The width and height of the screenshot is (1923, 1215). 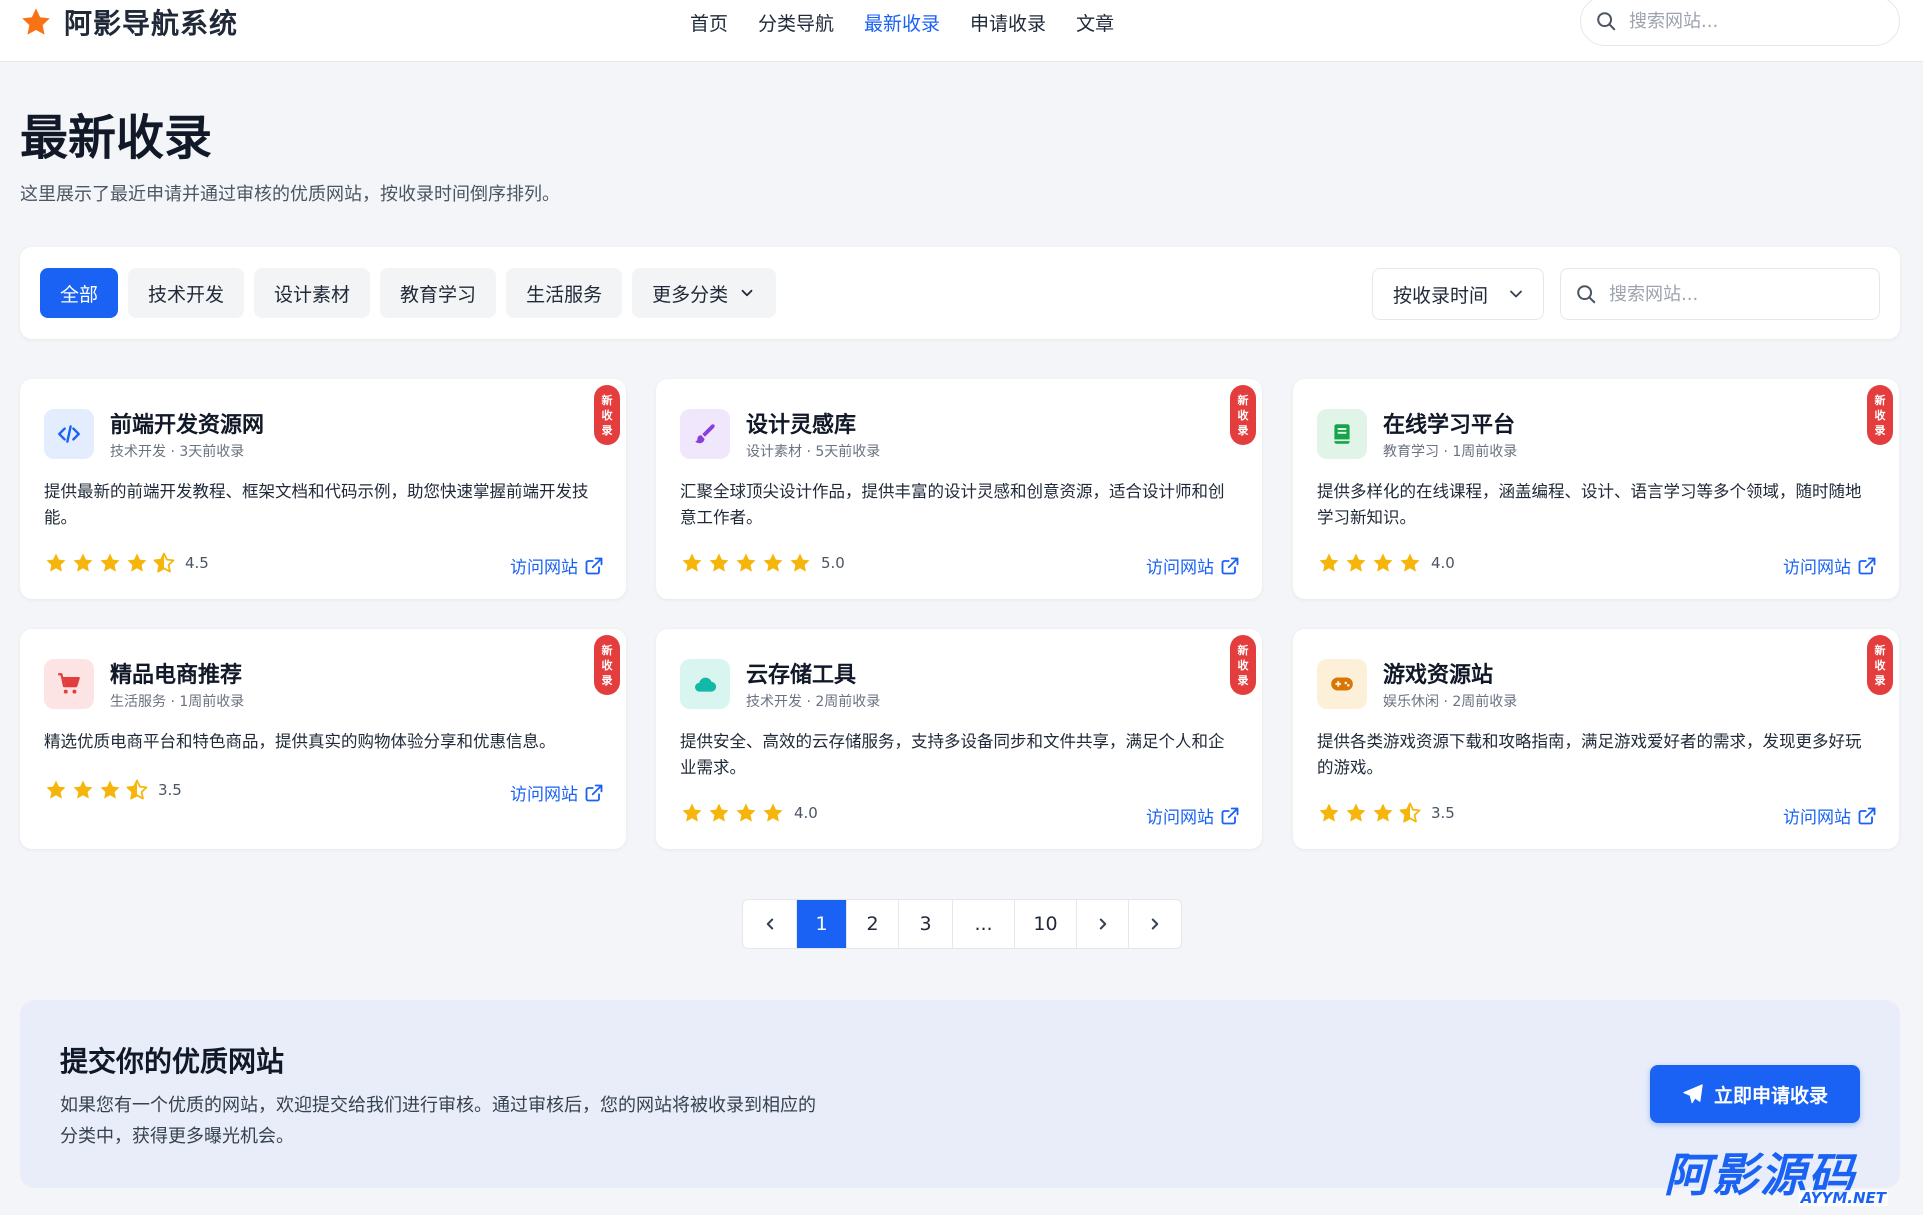 I want to click on card-meta: 生活服务 · 1周前收录, so click(x=177, y=702).